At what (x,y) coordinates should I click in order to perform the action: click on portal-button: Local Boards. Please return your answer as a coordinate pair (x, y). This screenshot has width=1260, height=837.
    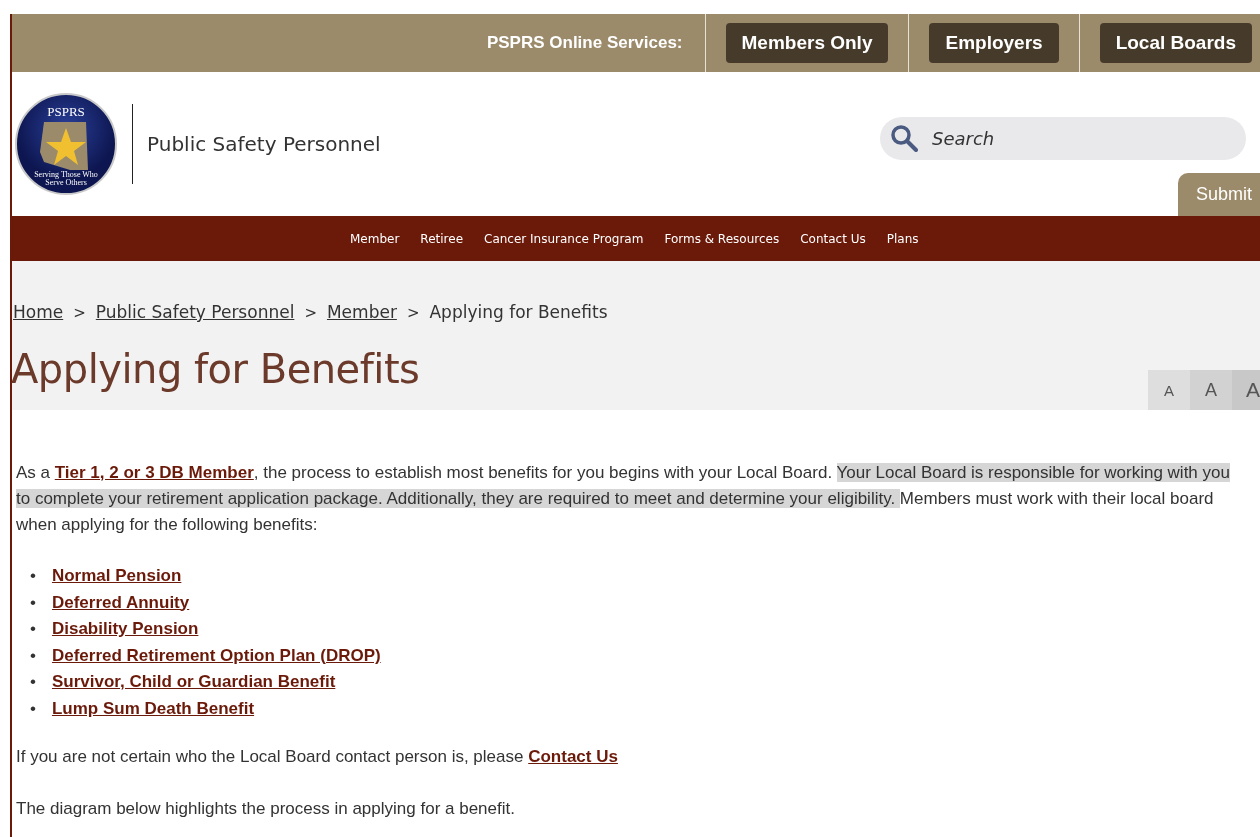
    Looking at the image, I should click on (1175, 43).